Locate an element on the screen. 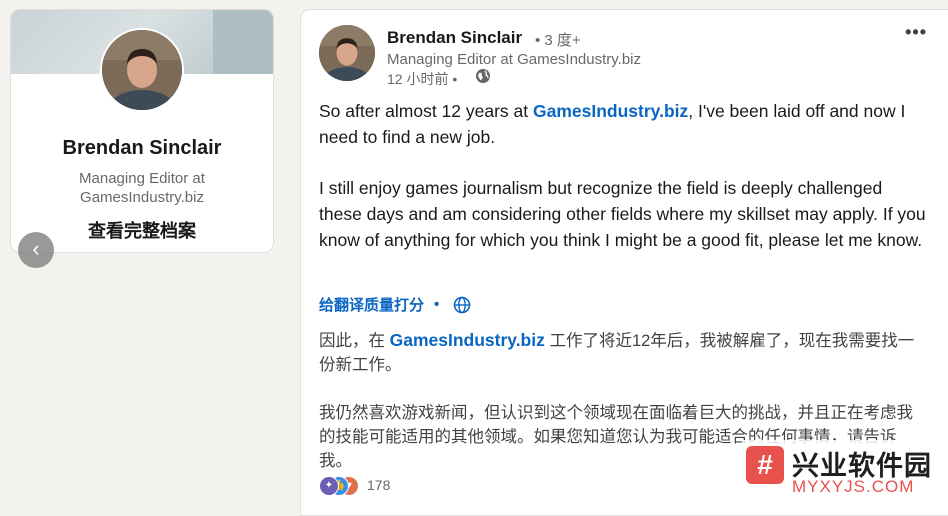 The height and width of the screenshot is (516, 948). profile-avatar is located at coordinates (142, 70).